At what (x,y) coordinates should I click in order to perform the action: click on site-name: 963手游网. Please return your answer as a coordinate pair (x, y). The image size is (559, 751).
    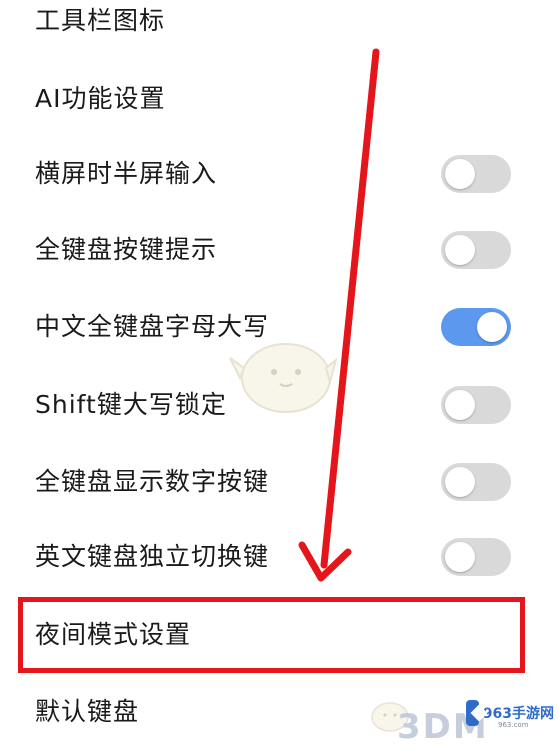
    Looking at the image, I should click on (518, 714).